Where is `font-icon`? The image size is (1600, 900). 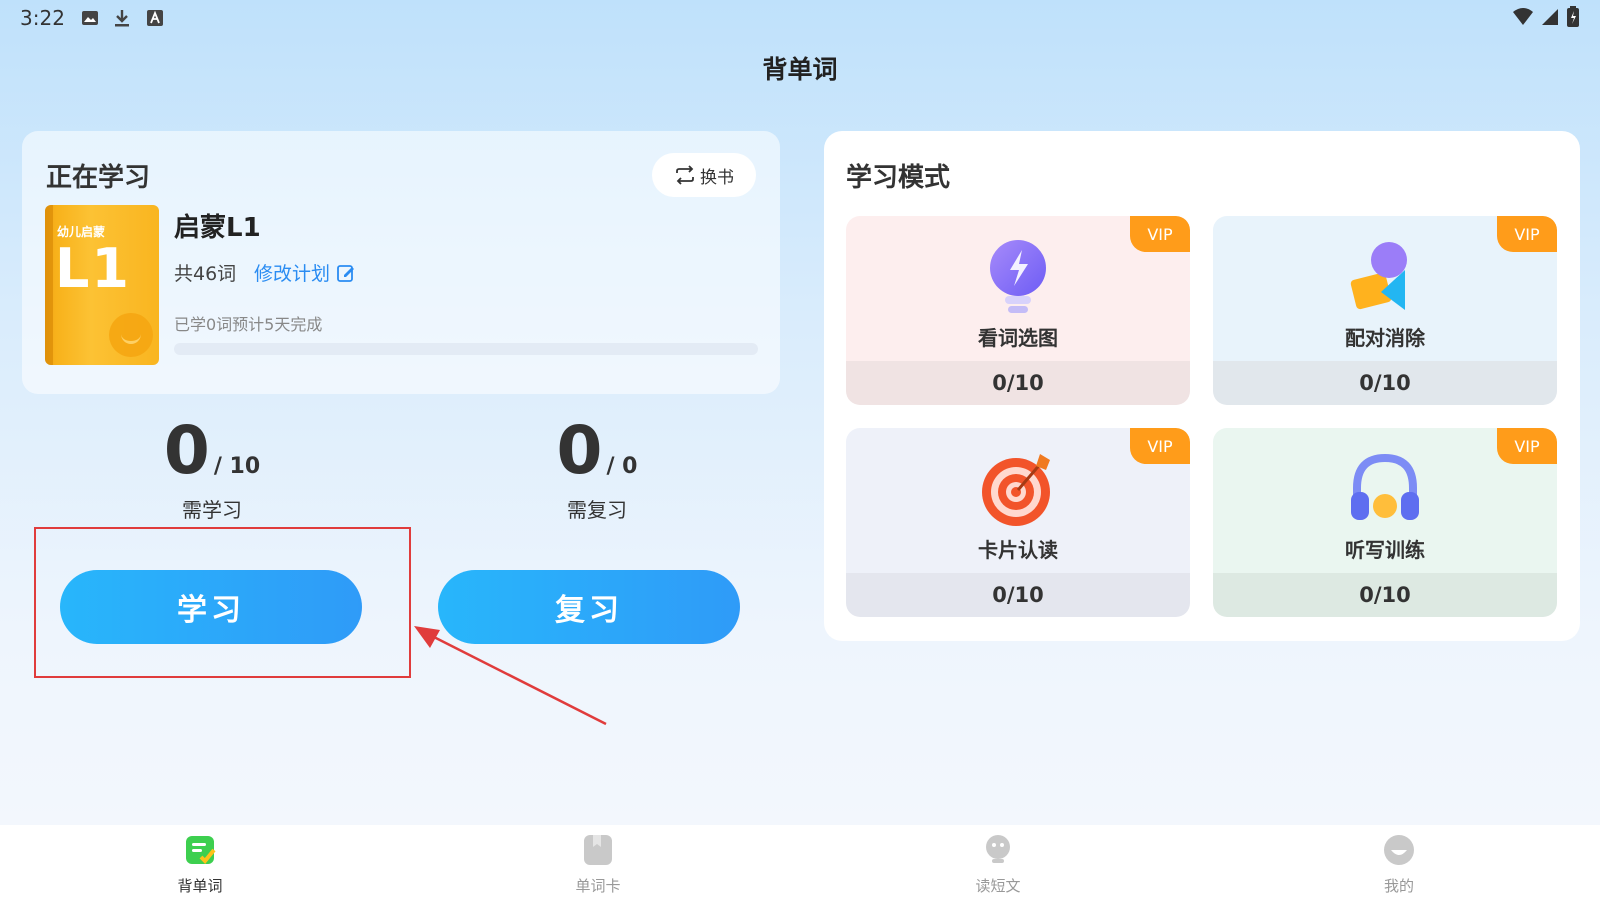 font-icon is located at coordinates (155, 18).